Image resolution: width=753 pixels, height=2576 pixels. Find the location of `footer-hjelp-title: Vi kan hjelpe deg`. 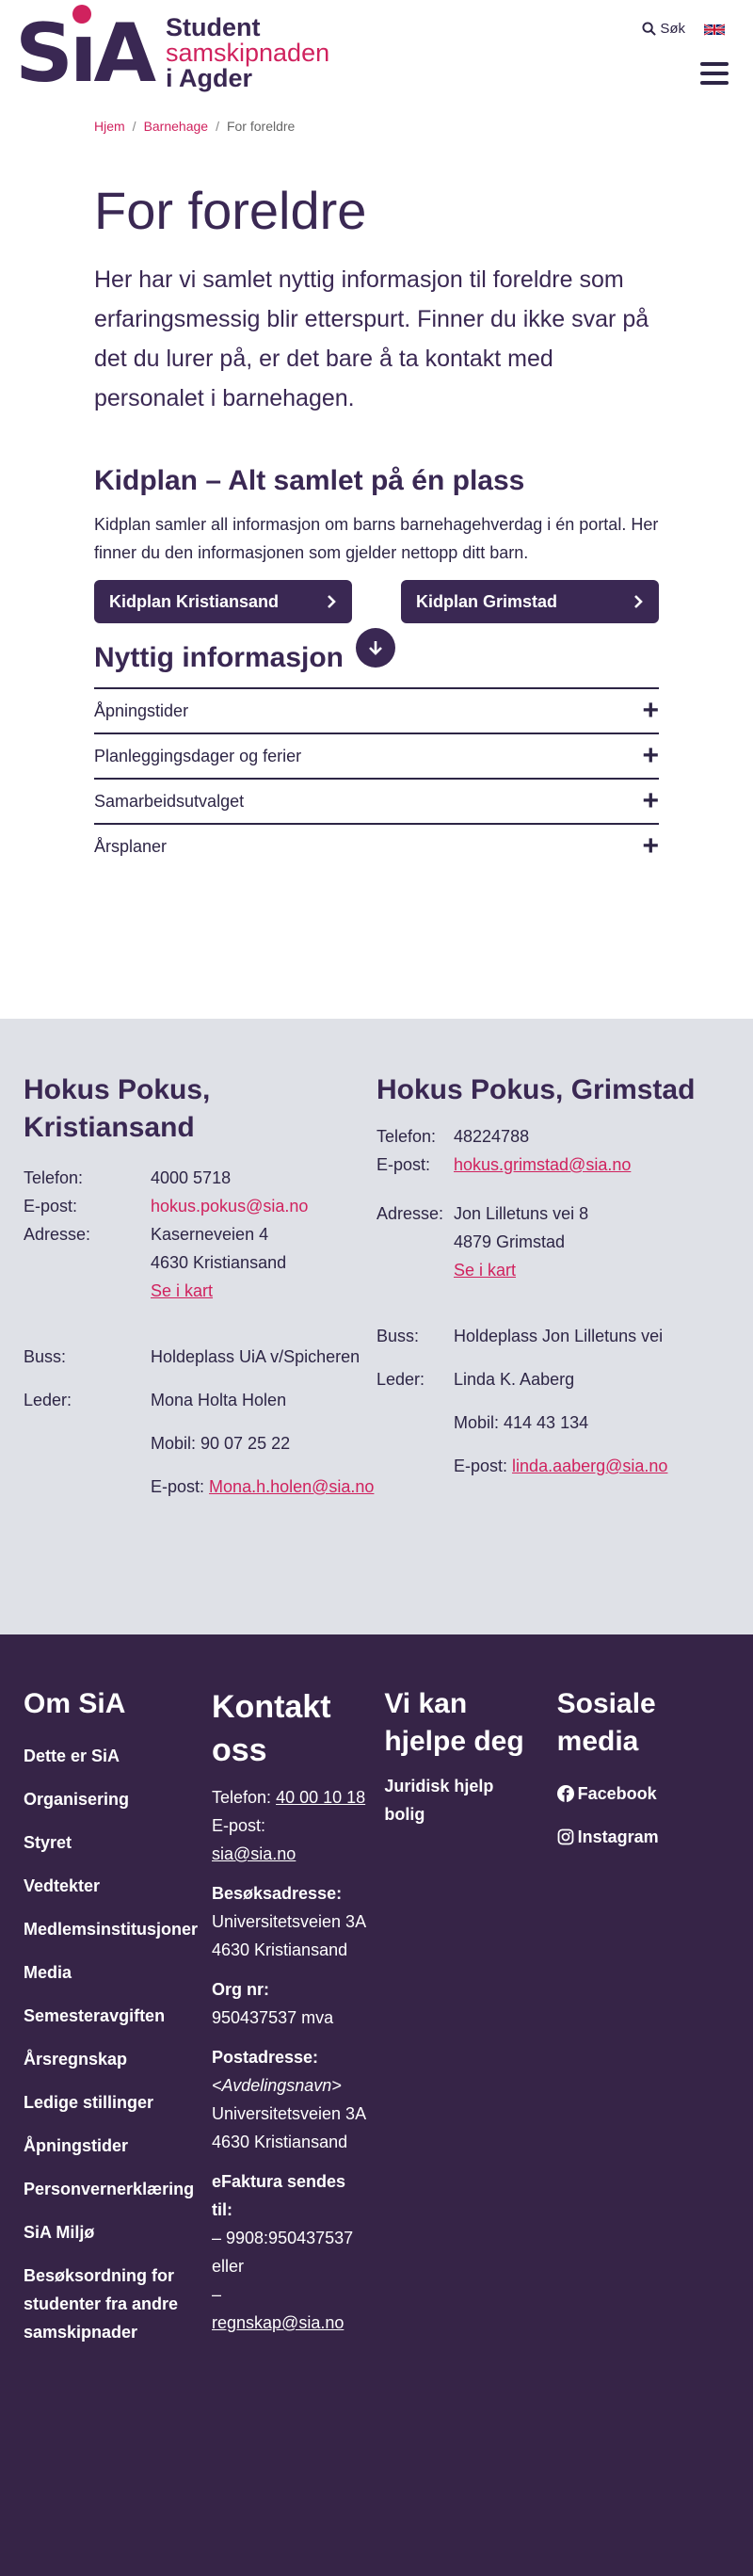

footer-hjelp-title: Vi kan hjelpe deg is located at coordinates (454, 1722).